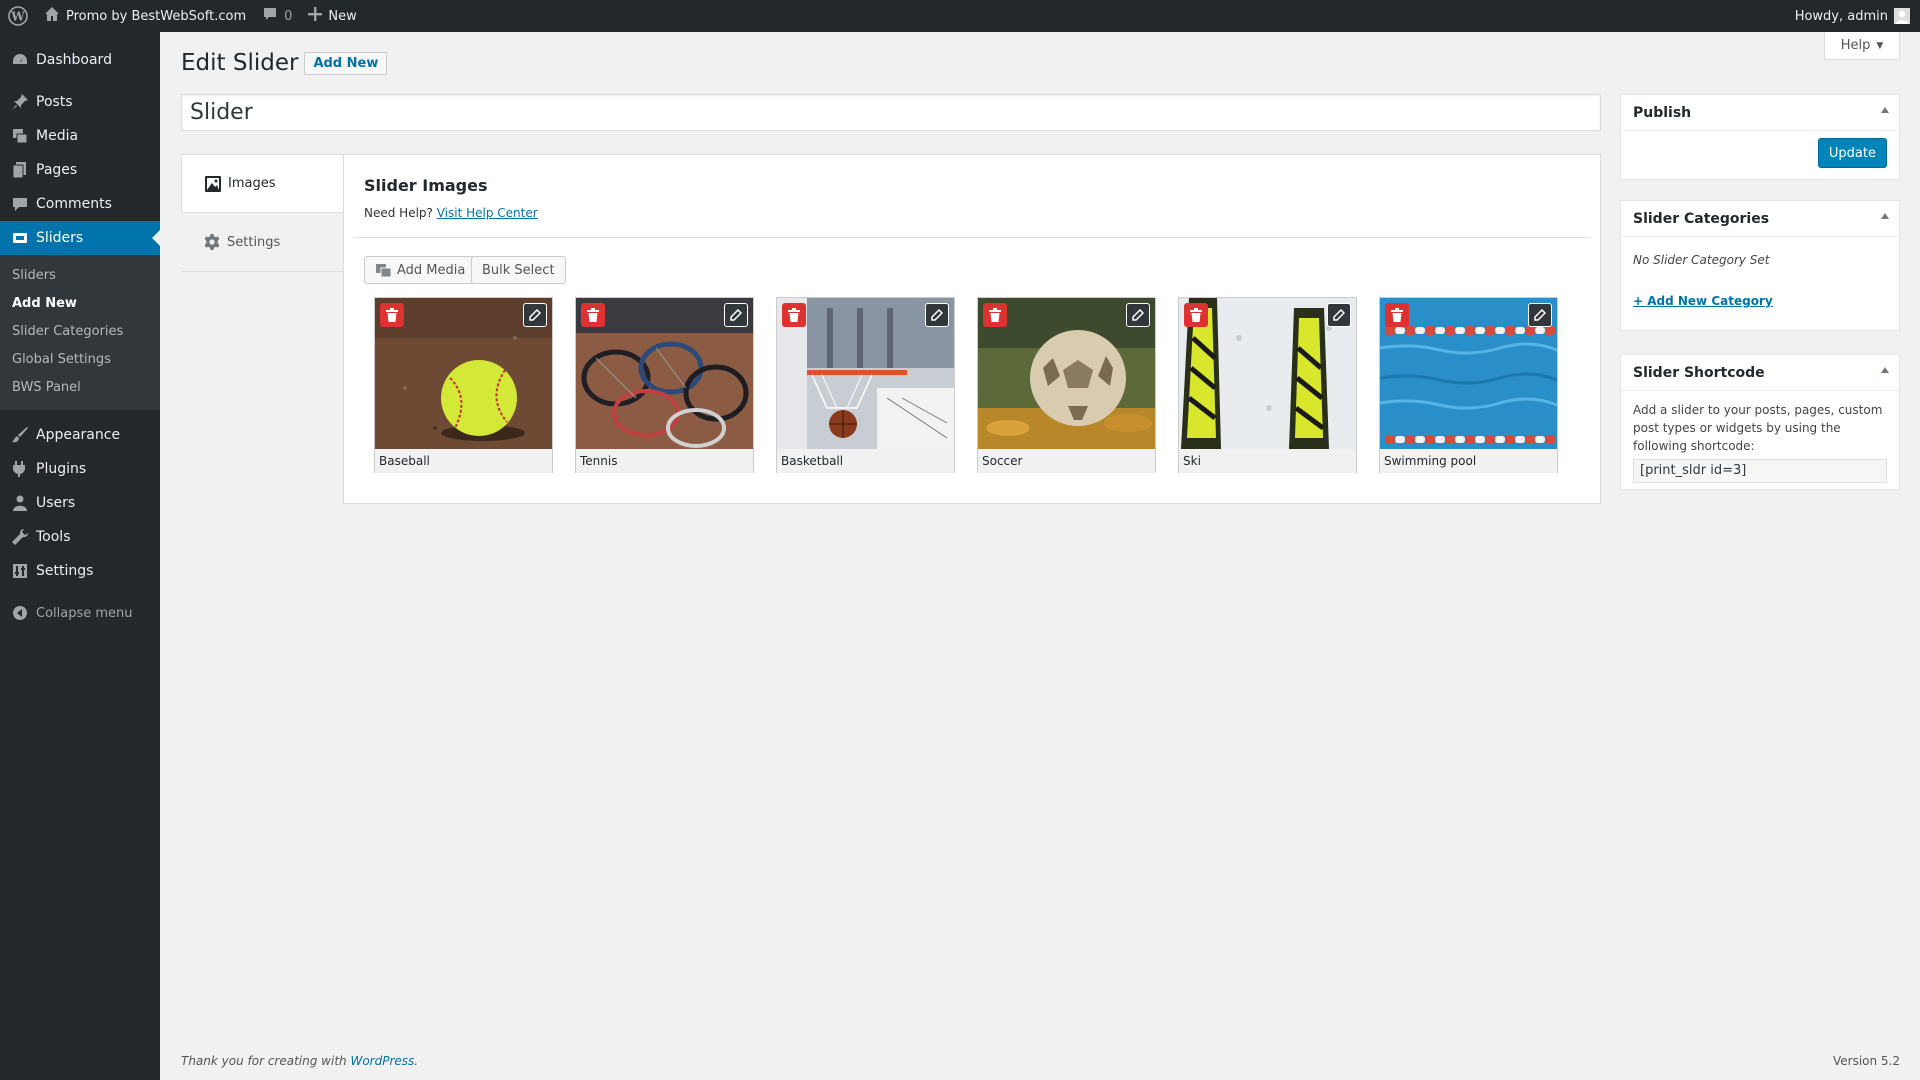  Describe the element at coordinates (1853, 16) in the screenshot. I see `my-account-link: Howdy, admin` at that location.